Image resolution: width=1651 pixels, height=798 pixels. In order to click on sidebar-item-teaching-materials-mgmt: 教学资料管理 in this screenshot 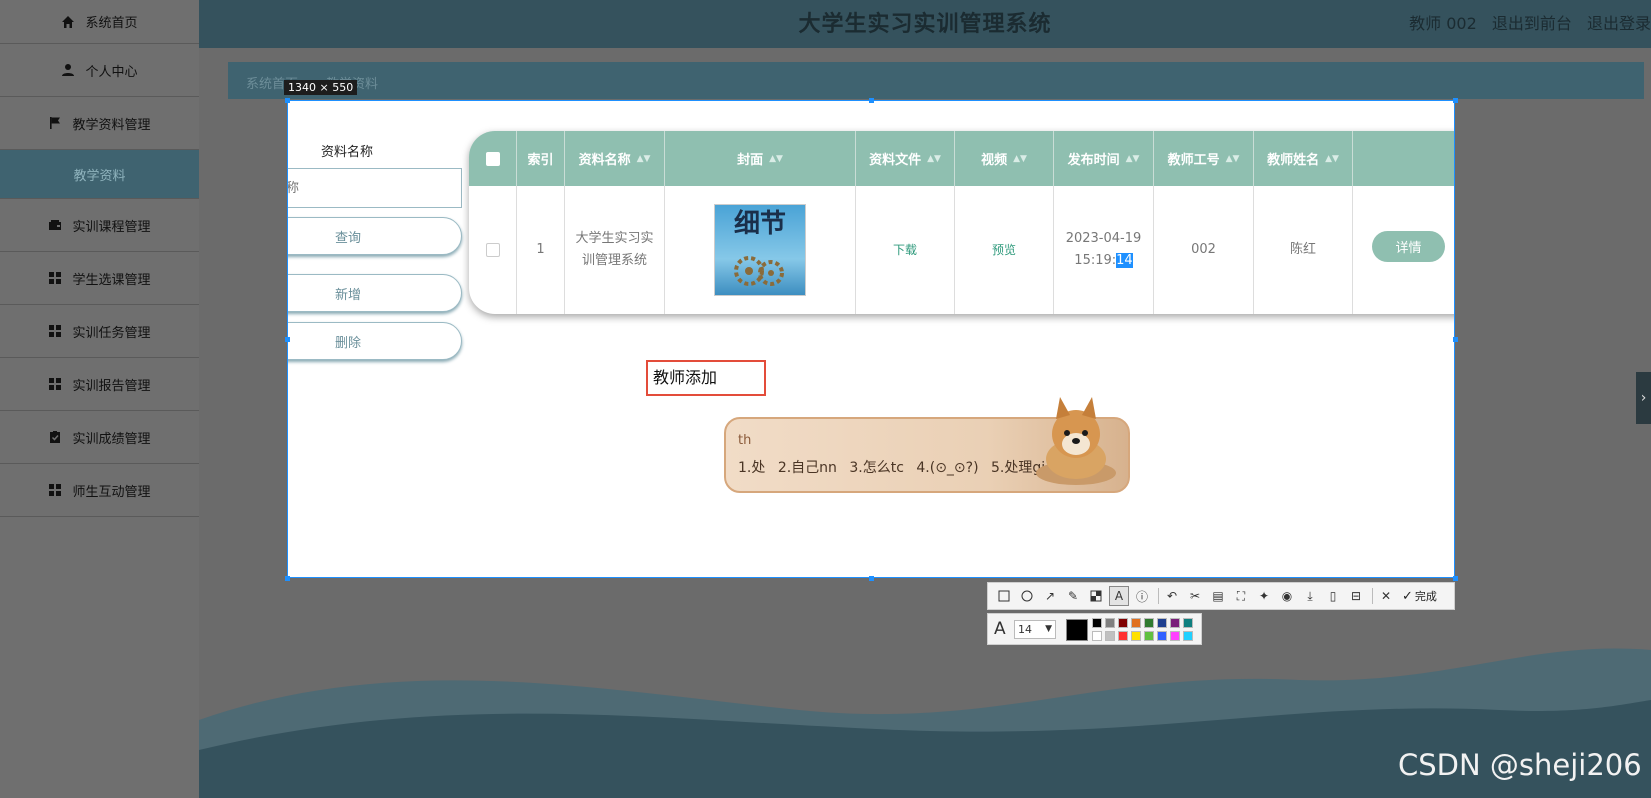, I will do `click(99, 123)`.